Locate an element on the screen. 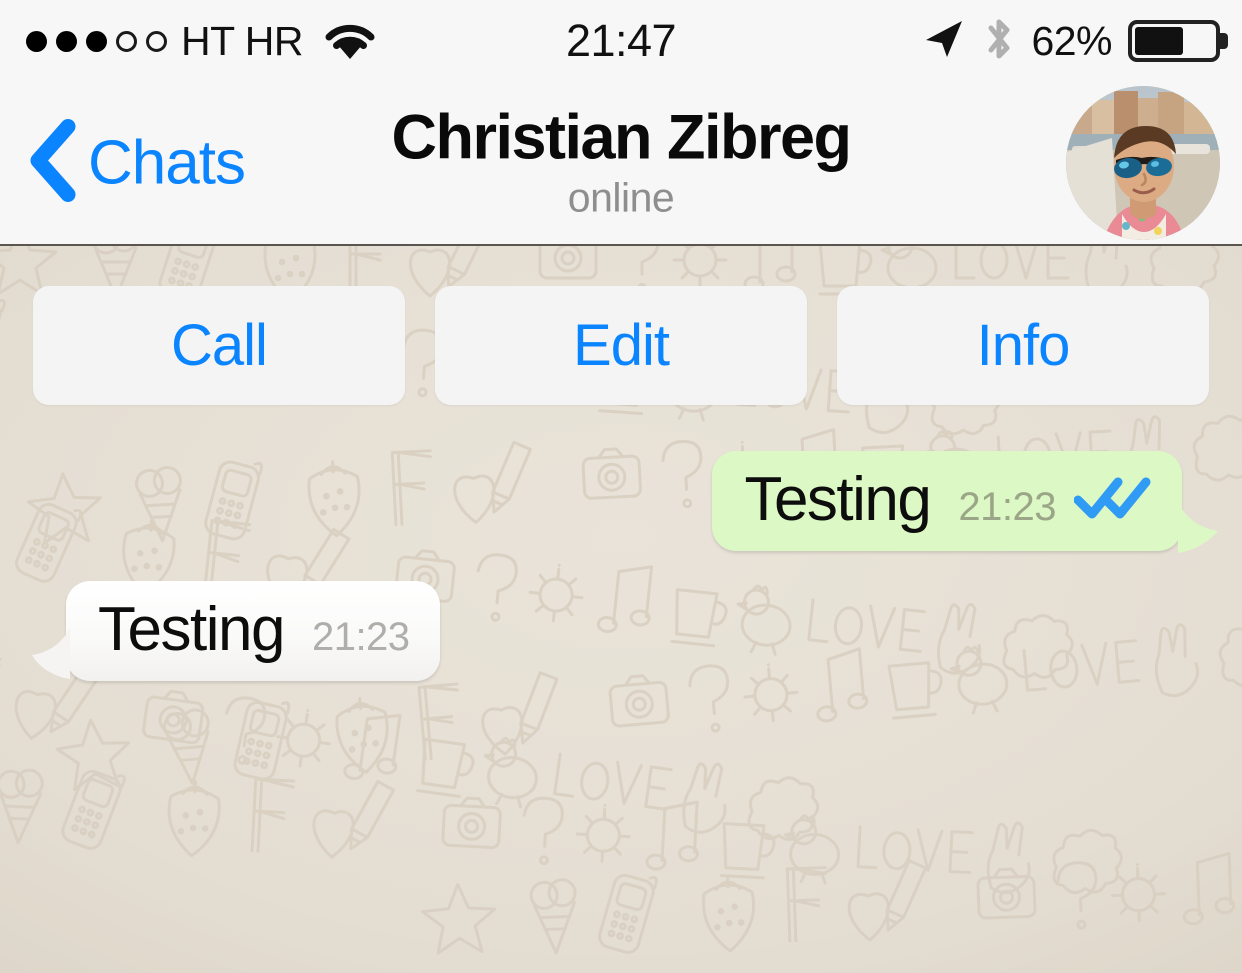 This screenshot has height=973, width=1242. message-row-outgoing: Testing 21:23 is located at coordinates (966, 502).